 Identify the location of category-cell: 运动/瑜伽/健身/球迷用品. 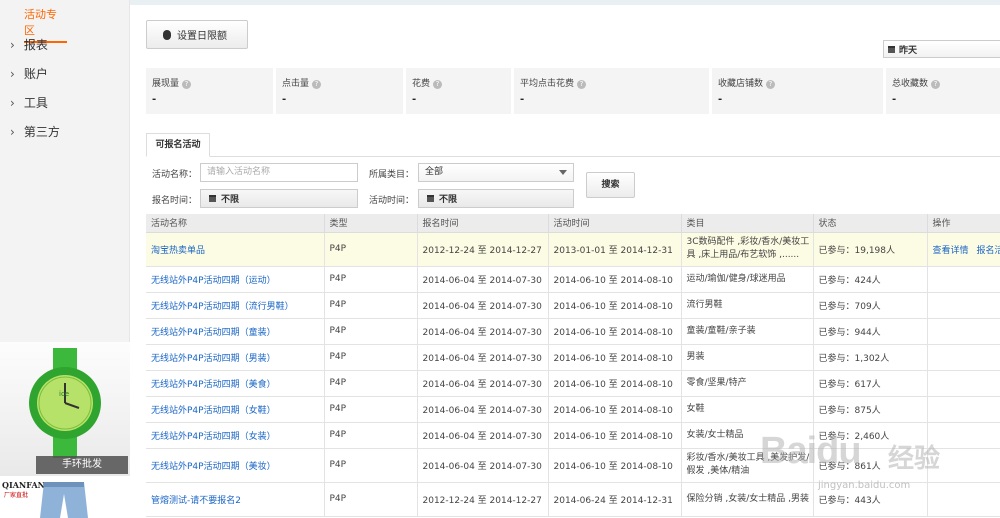
(747, 279).